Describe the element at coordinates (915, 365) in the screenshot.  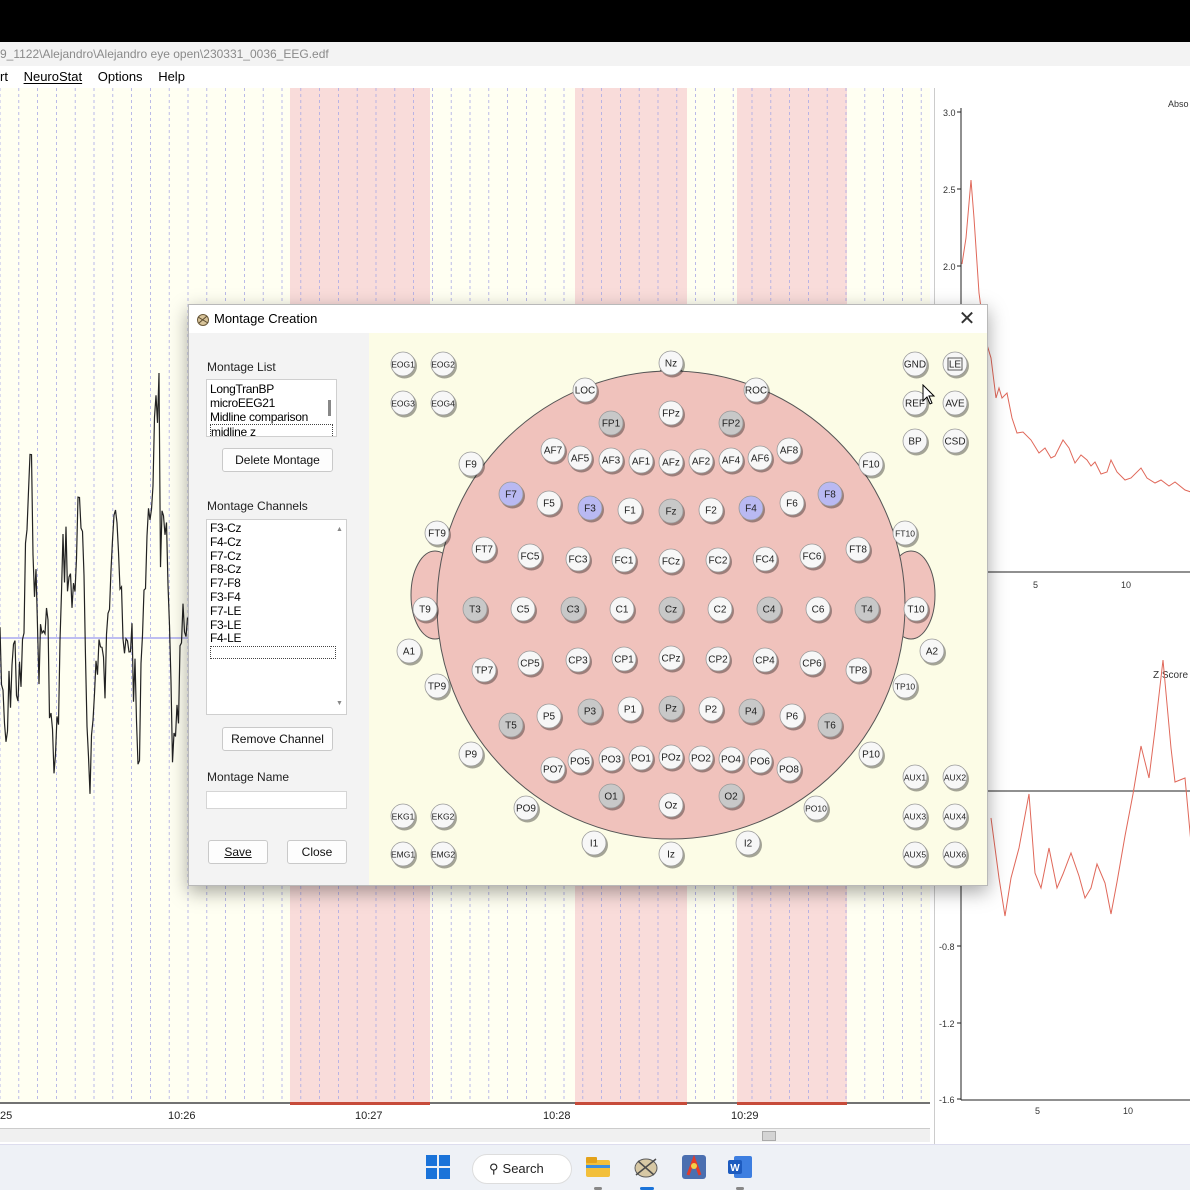
I see `electrode-gnd: GND` at that location.